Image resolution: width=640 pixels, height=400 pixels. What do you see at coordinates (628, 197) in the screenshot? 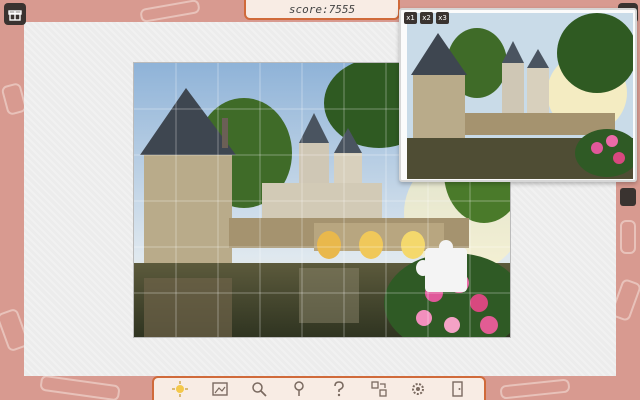
I see `side-button-right` at bounding box center [628, 197].